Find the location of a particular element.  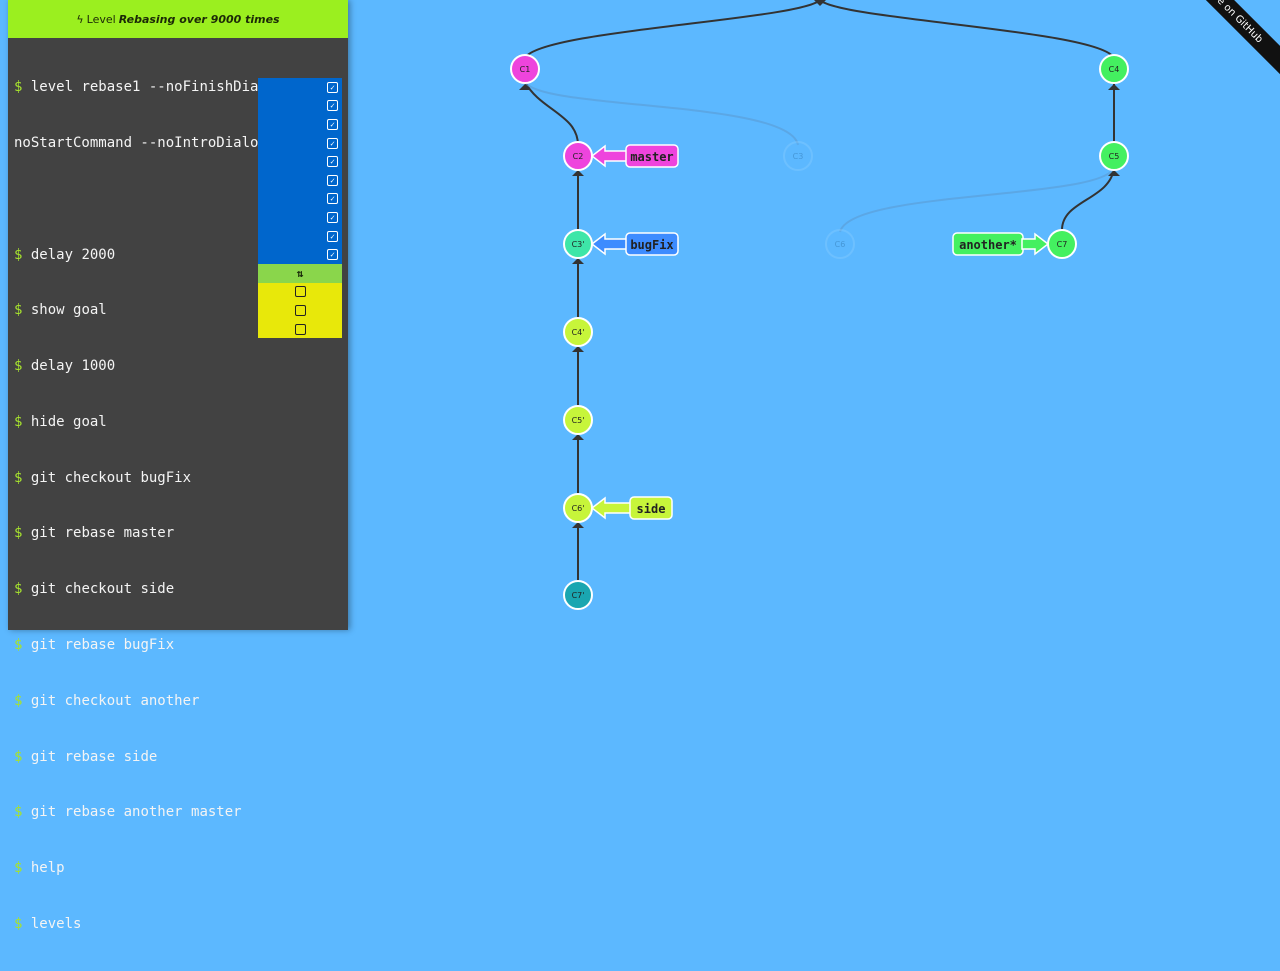

command-line: $ git checkout side is located at coordinates (179, 589).